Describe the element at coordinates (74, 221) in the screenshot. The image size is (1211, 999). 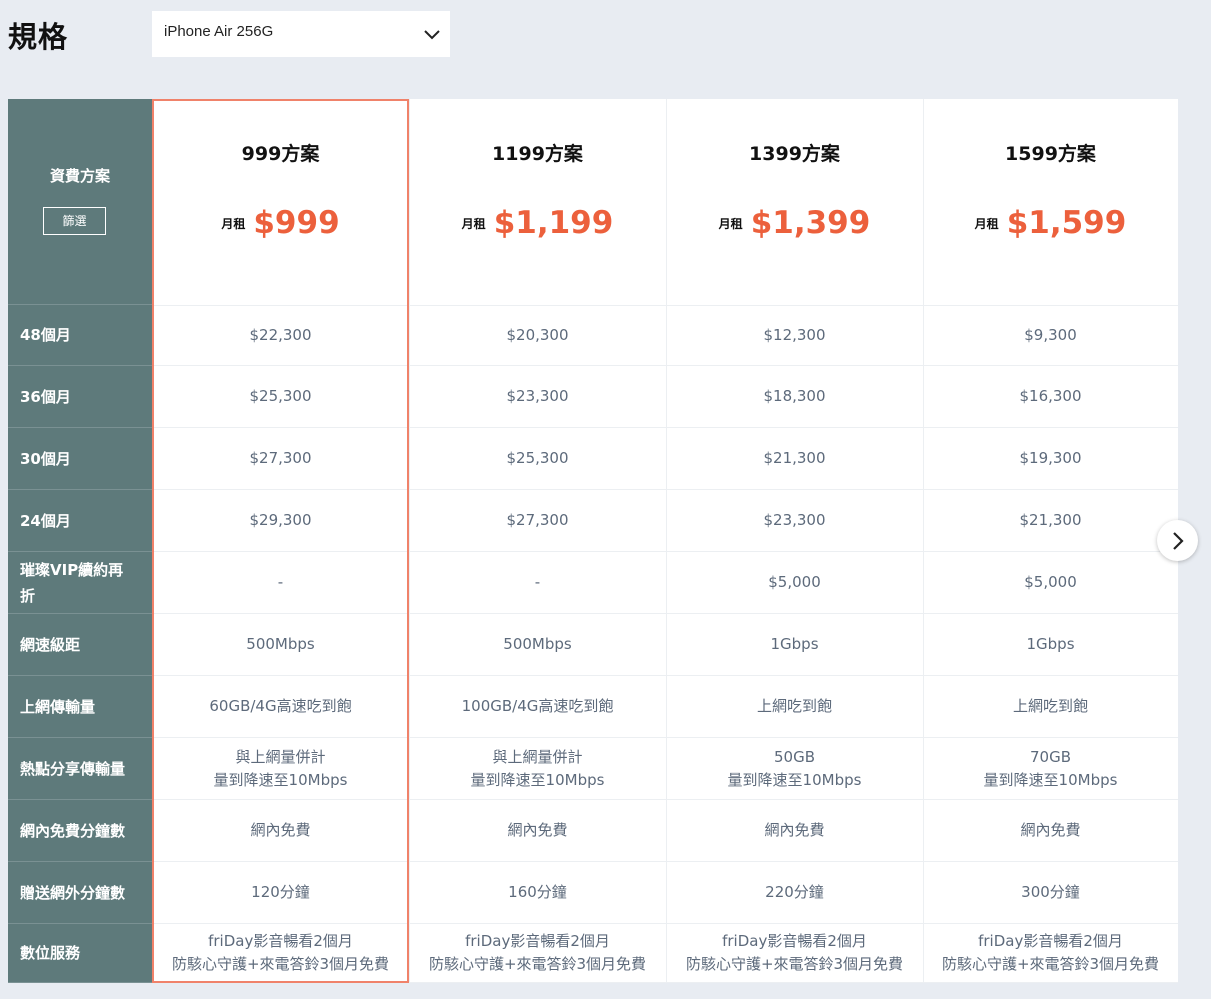
I see `filter-button: 篩選` at that location.